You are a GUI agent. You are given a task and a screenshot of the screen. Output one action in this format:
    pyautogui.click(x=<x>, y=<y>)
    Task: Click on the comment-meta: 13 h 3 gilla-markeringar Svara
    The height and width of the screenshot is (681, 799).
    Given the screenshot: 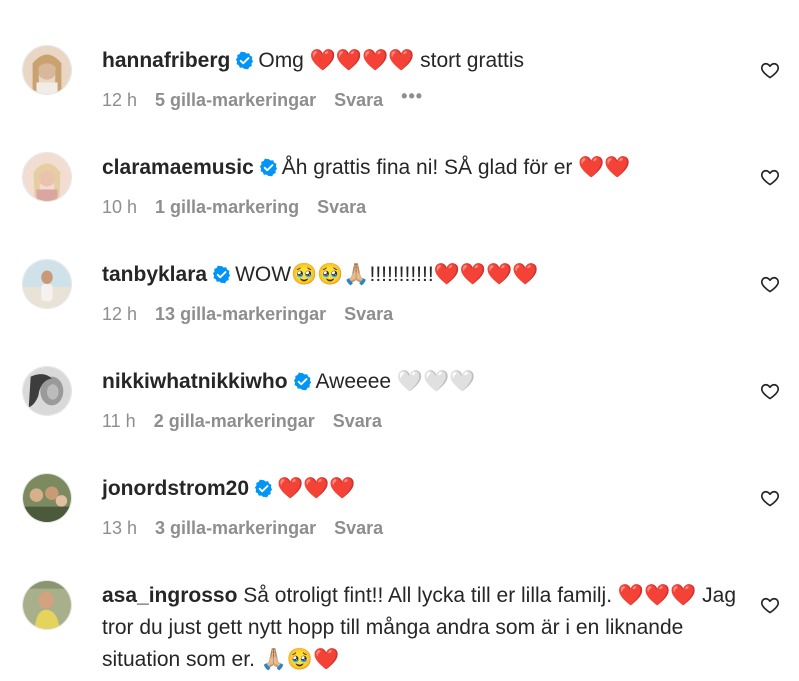 What is the action you would take?
    pyautogui.click(x=251, y=528)
    